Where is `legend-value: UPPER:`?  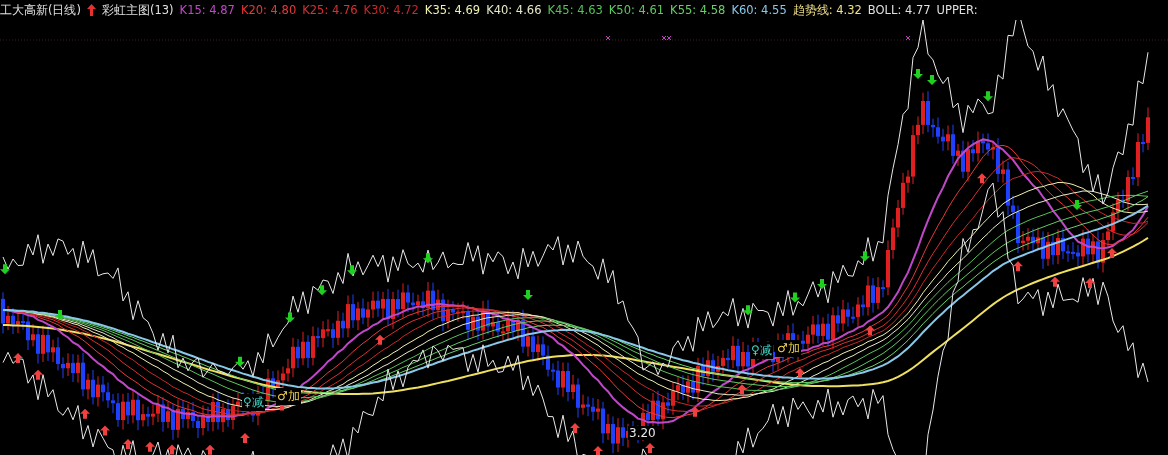 legend-value: UPPER: is located at coordinates (957, 10).